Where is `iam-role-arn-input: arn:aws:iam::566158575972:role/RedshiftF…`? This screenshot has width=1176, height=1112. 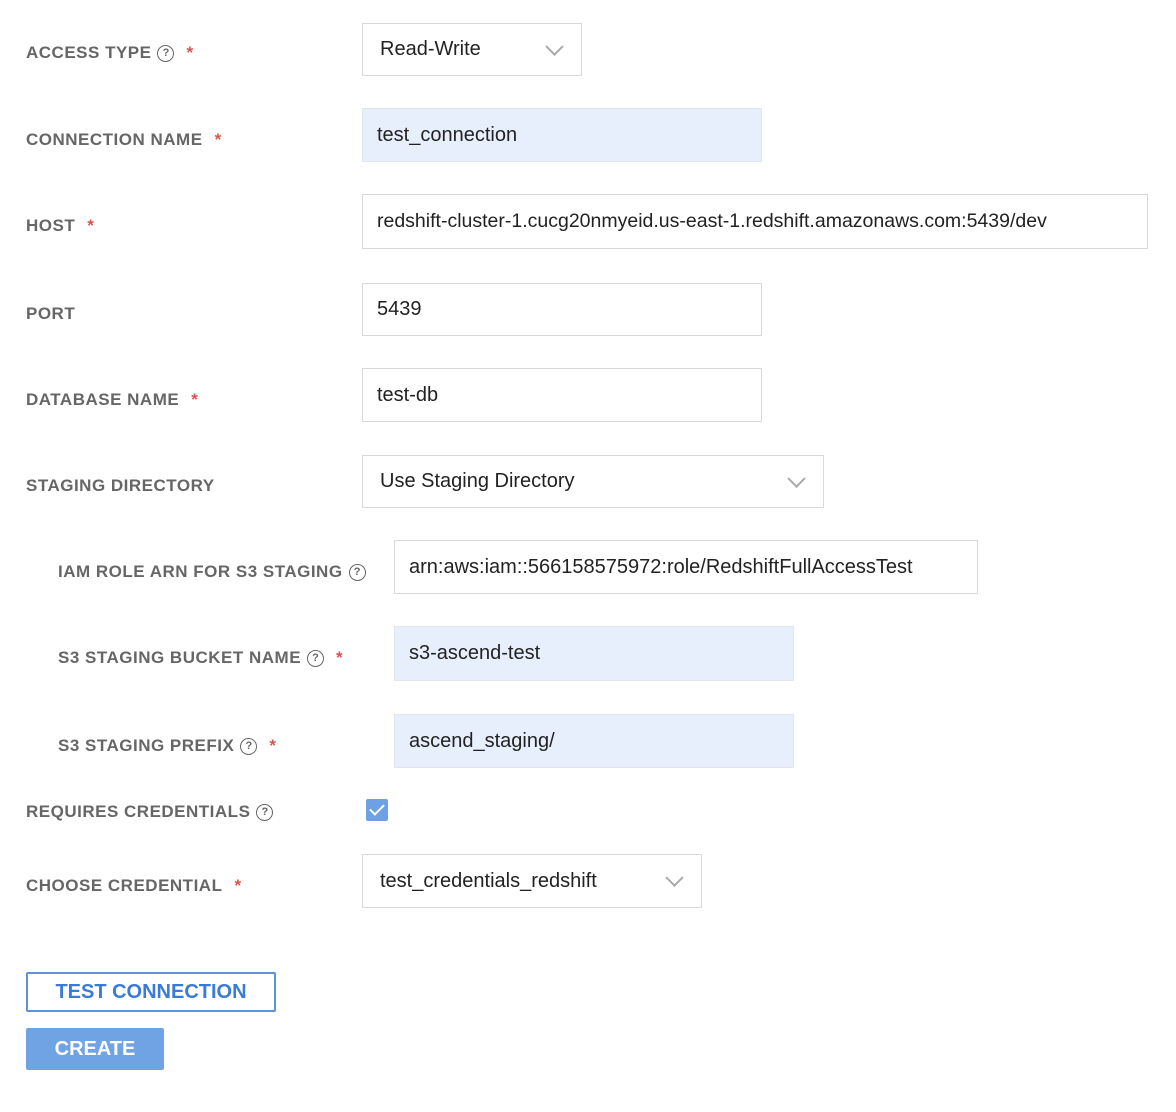 iam-role-arn-input: arn:aws:iam::566158575972:role/RedshiftF… is located at coordinates (686, 567).